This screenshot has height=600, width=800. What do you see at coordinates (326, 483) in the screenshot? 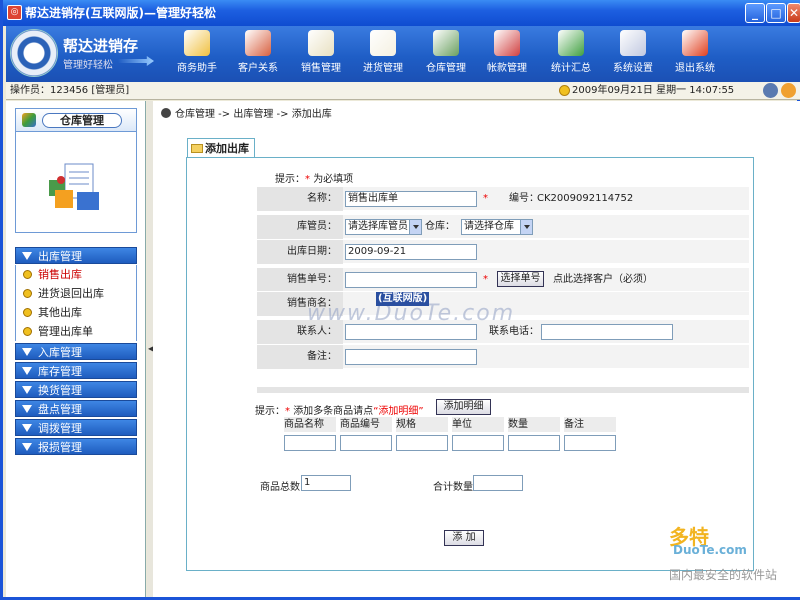
I see `total-items-field: 1` at bounding box center [326, 483].